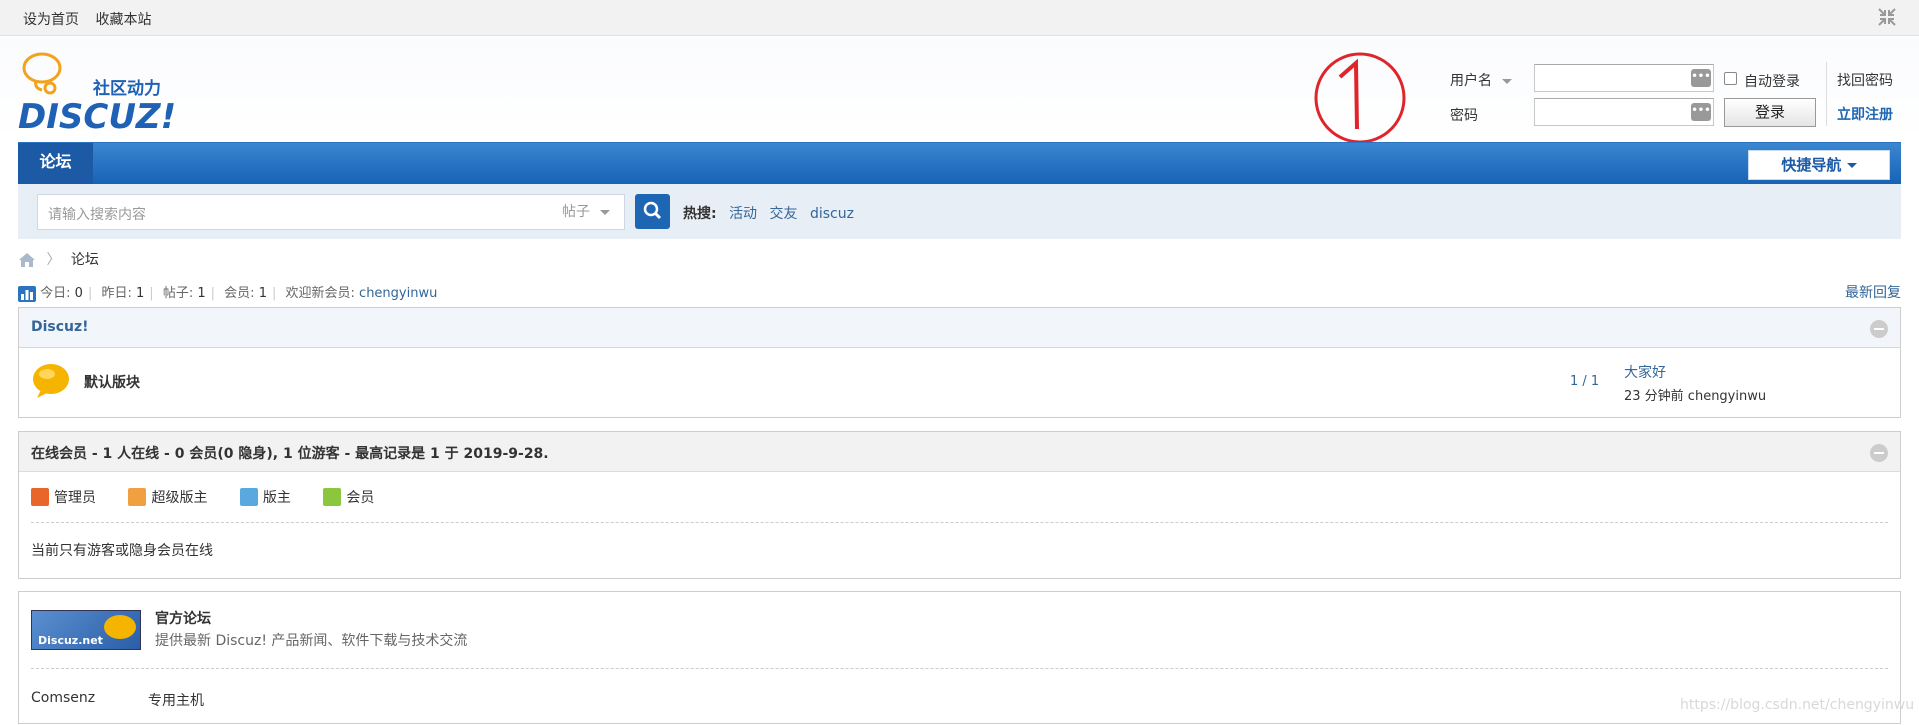  What do you see at coordinates (112, 382) in the screenshot?
I see `board-name-link: 默认版块` at bounding box center [112, 382].